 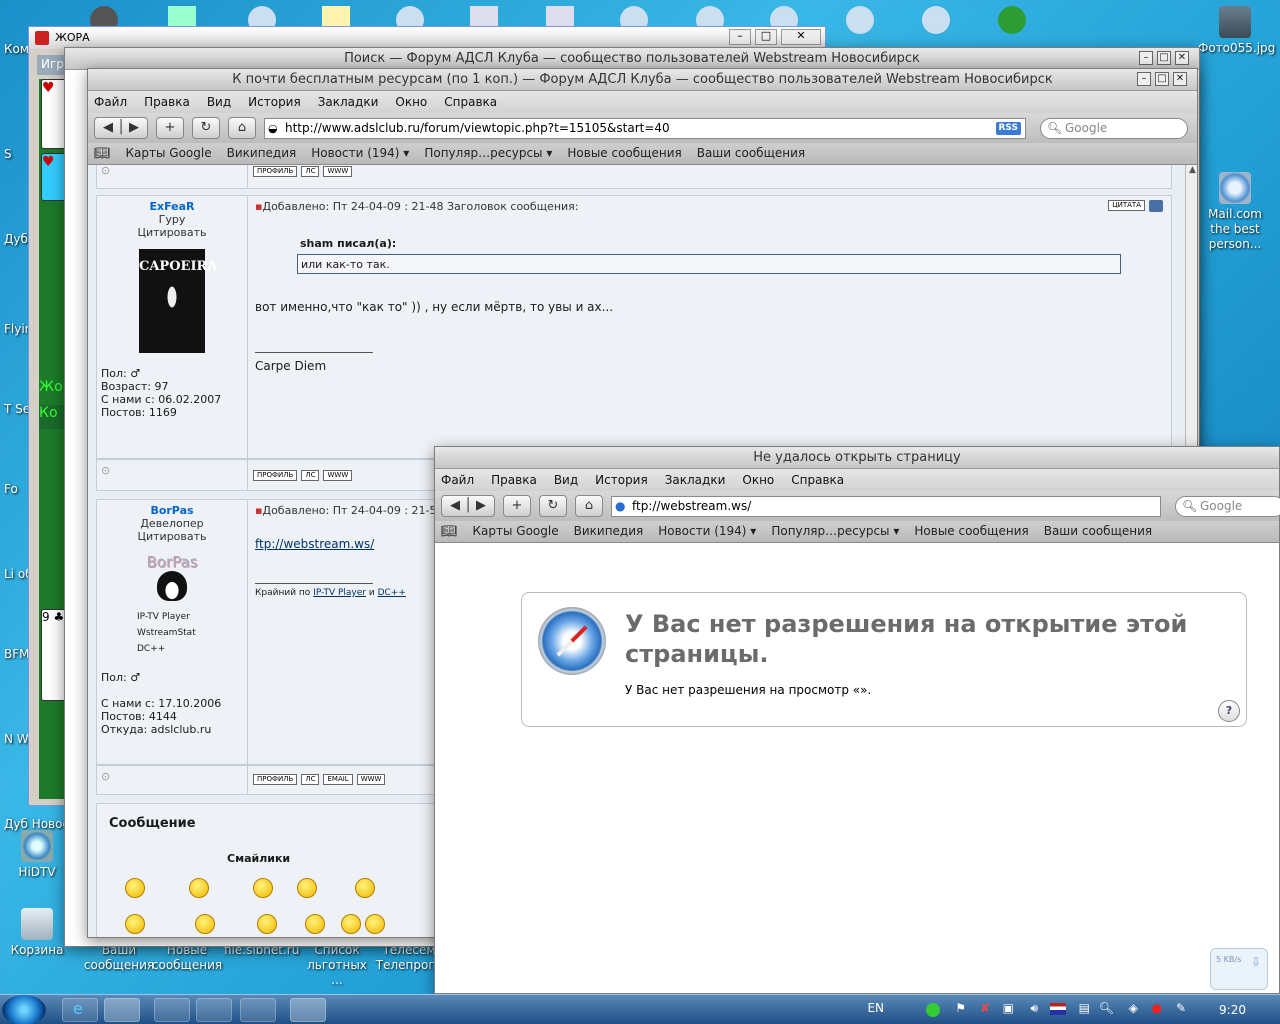 What do you see at coordinates (875, 1008) in the screenshot?
I see `language-indicator: EN` at bounding box center [875, 1008].